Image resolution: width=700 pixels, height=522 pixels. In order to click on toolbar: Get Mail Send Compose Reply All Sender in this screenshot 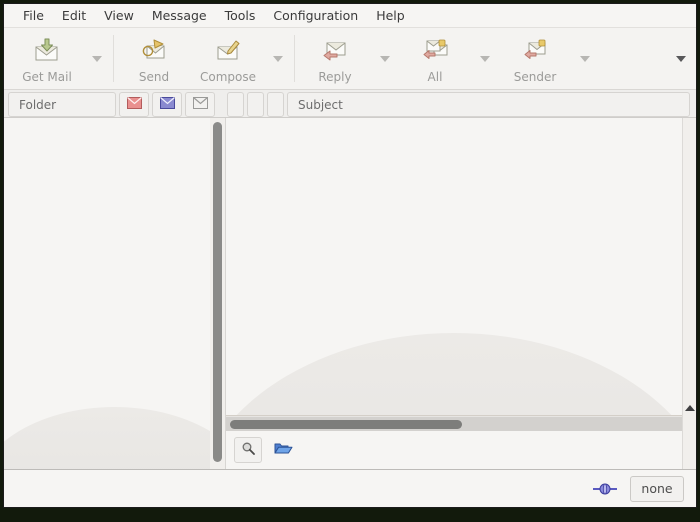, I will do `click(350, 59)`.